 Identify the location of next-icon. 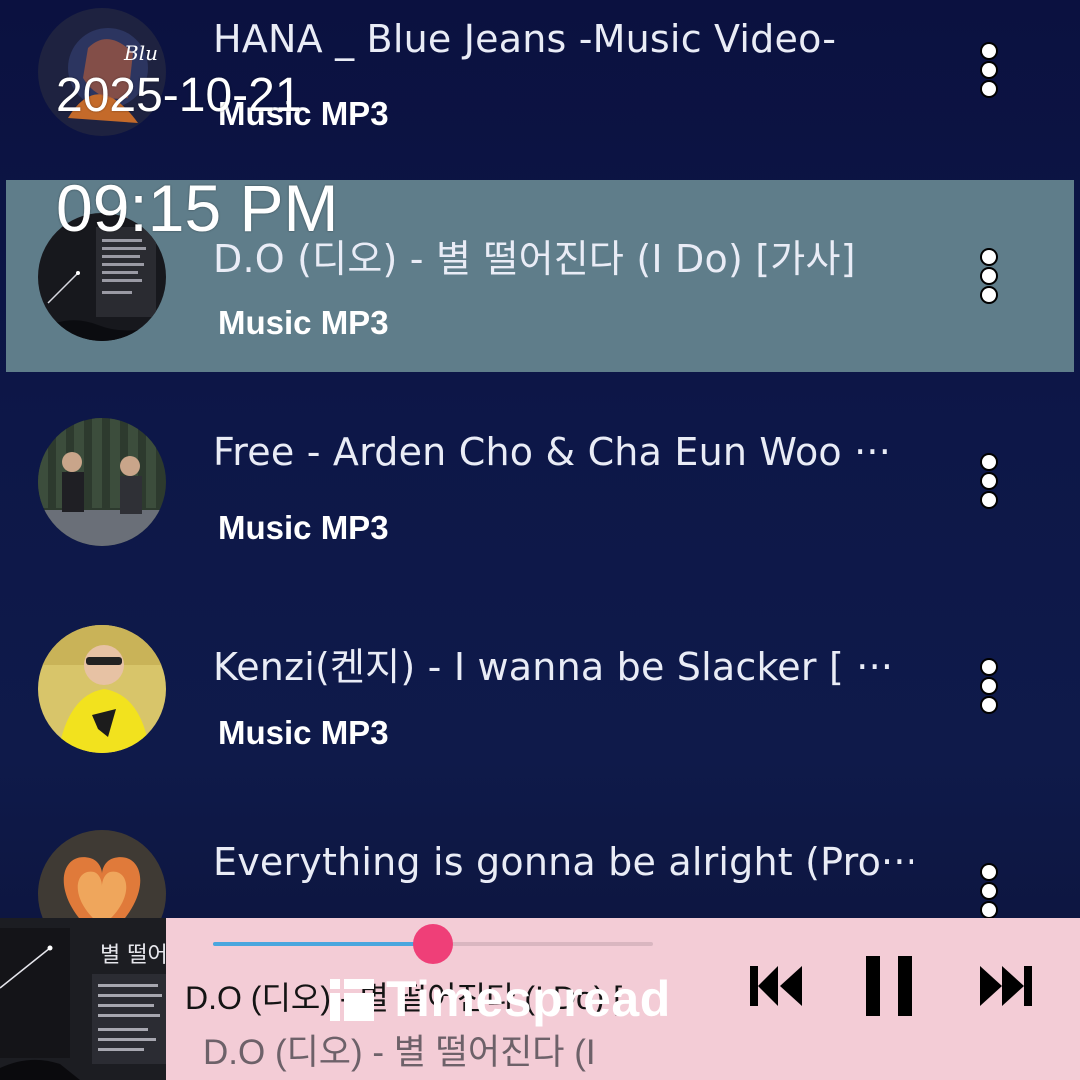
(1008, 988).